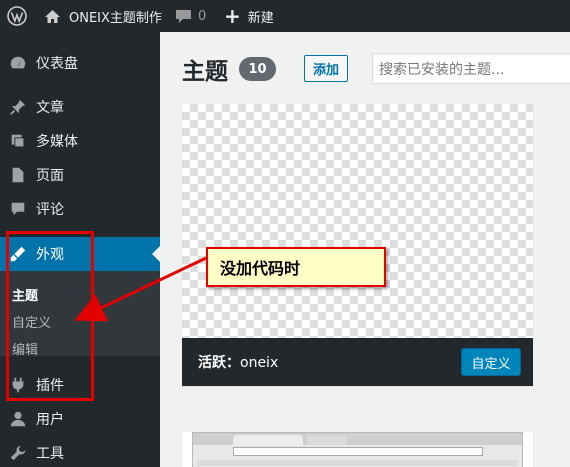 The height and width of the screenshot is (467, 570). Describe the element at coordinates (18, 209) in the screenshot. I see `comment-icon` at that location.